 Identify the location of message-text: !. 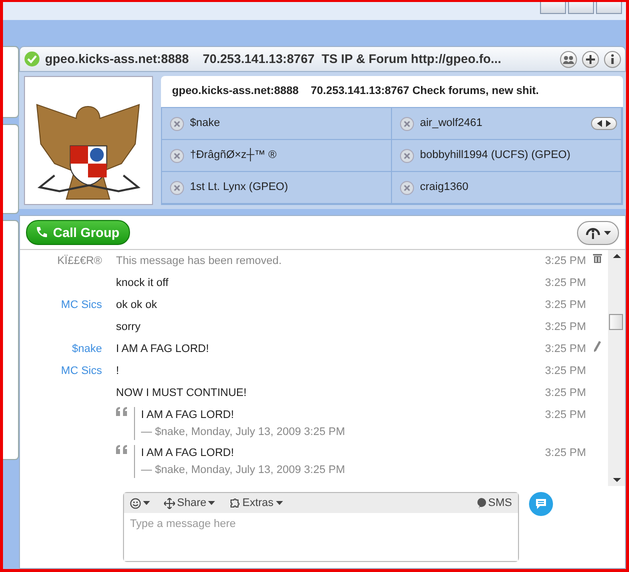
(118, 371).